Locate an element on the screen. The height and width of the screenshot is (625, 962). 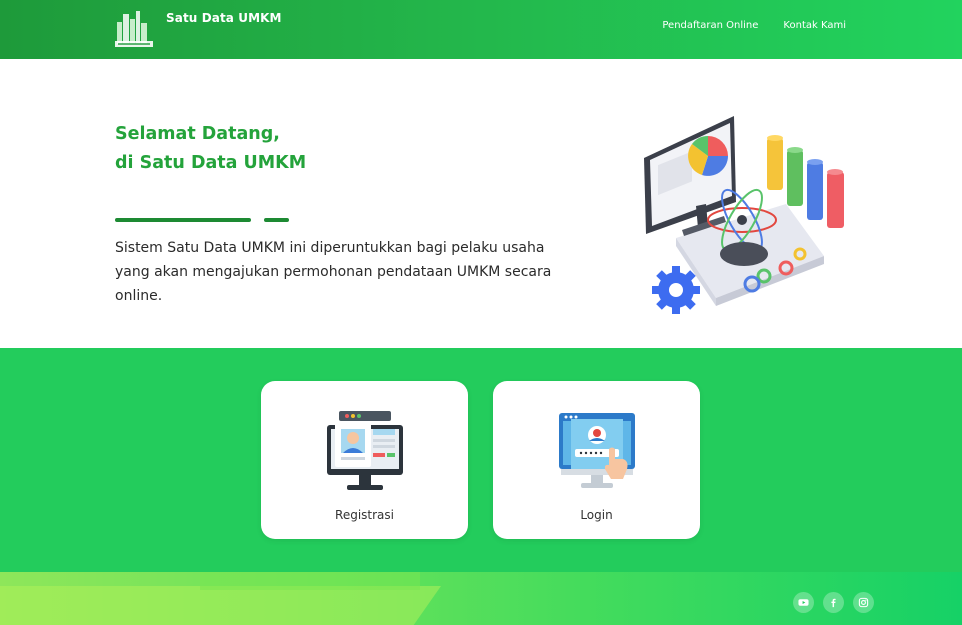
hero-title: Selamat Datang, di Satu Data UMKM is located at coordinates (210, 149).